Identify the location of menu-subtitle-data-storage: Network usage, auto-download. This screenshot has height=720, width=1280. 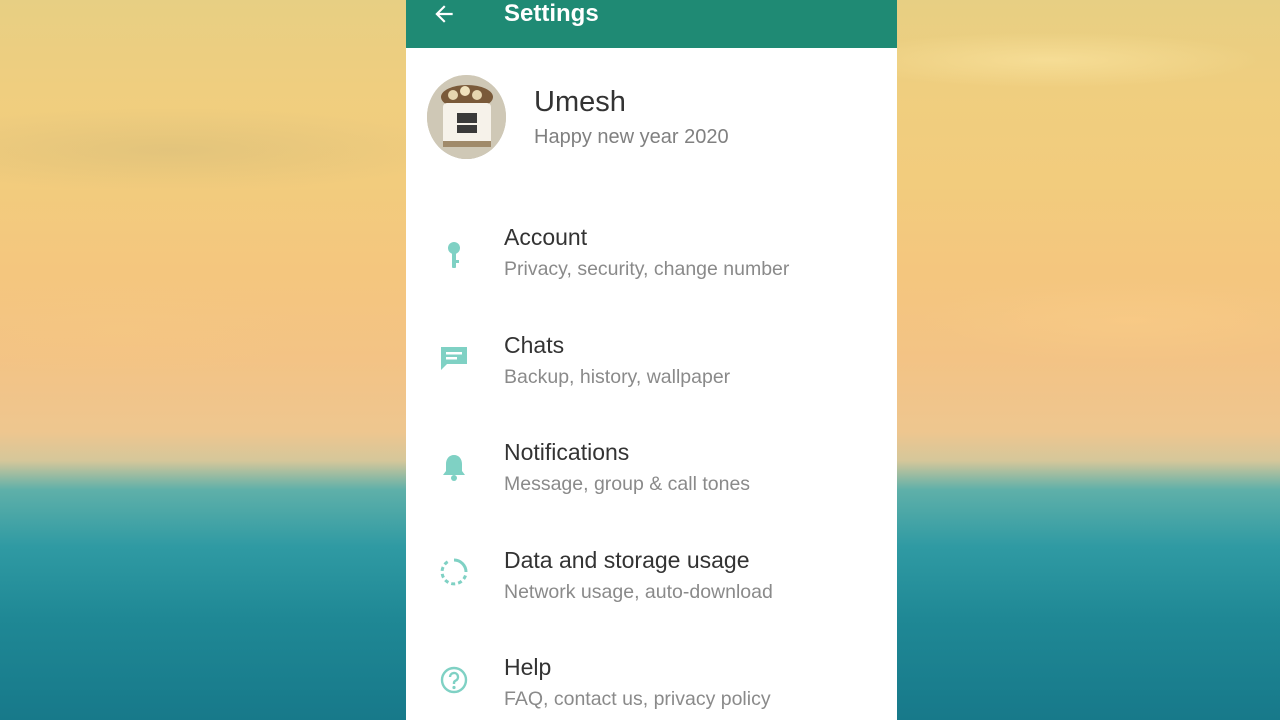
(638, 592).